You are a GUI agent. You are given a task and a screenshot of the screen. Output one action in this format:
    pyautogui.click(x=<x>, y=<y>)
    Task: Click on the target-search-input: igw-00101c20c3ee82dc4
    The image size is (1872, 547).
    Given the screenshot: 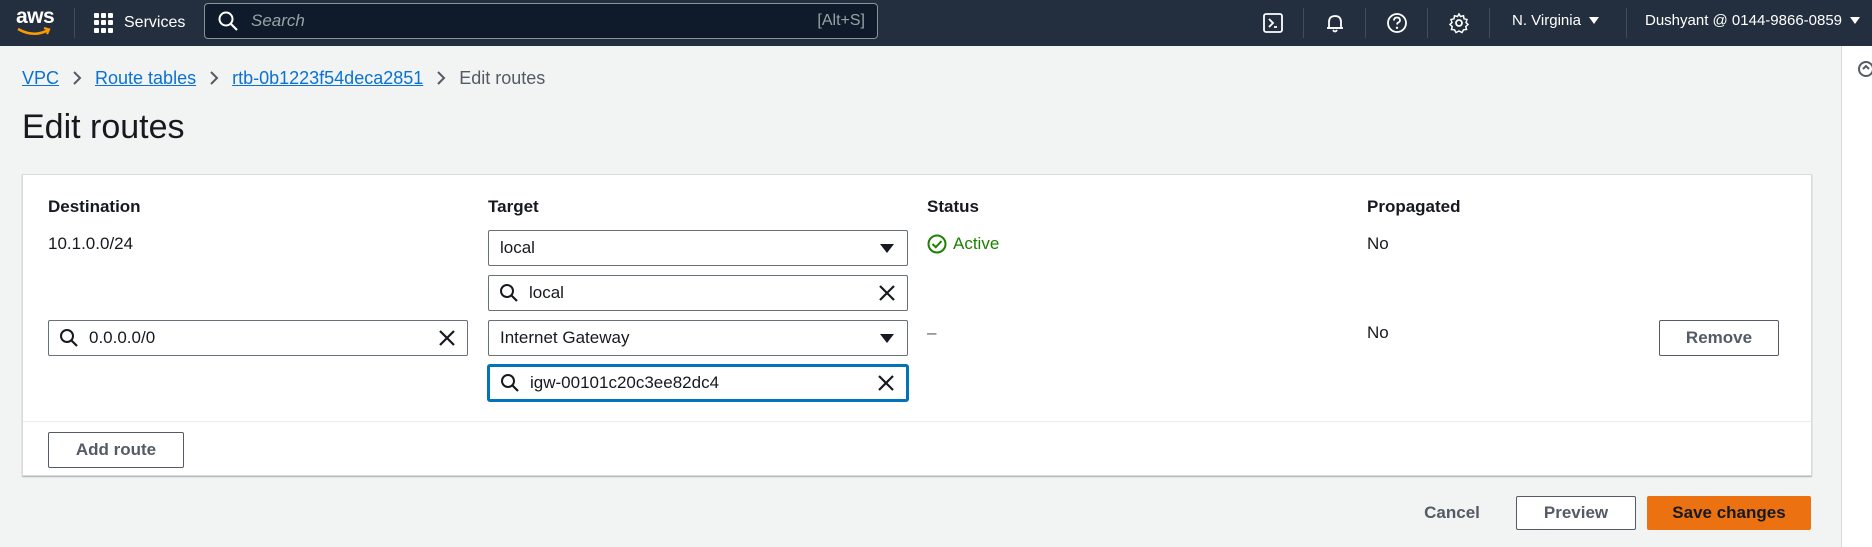 What is the action you would take?
    pyautogui.click(x=698, y=383)
    